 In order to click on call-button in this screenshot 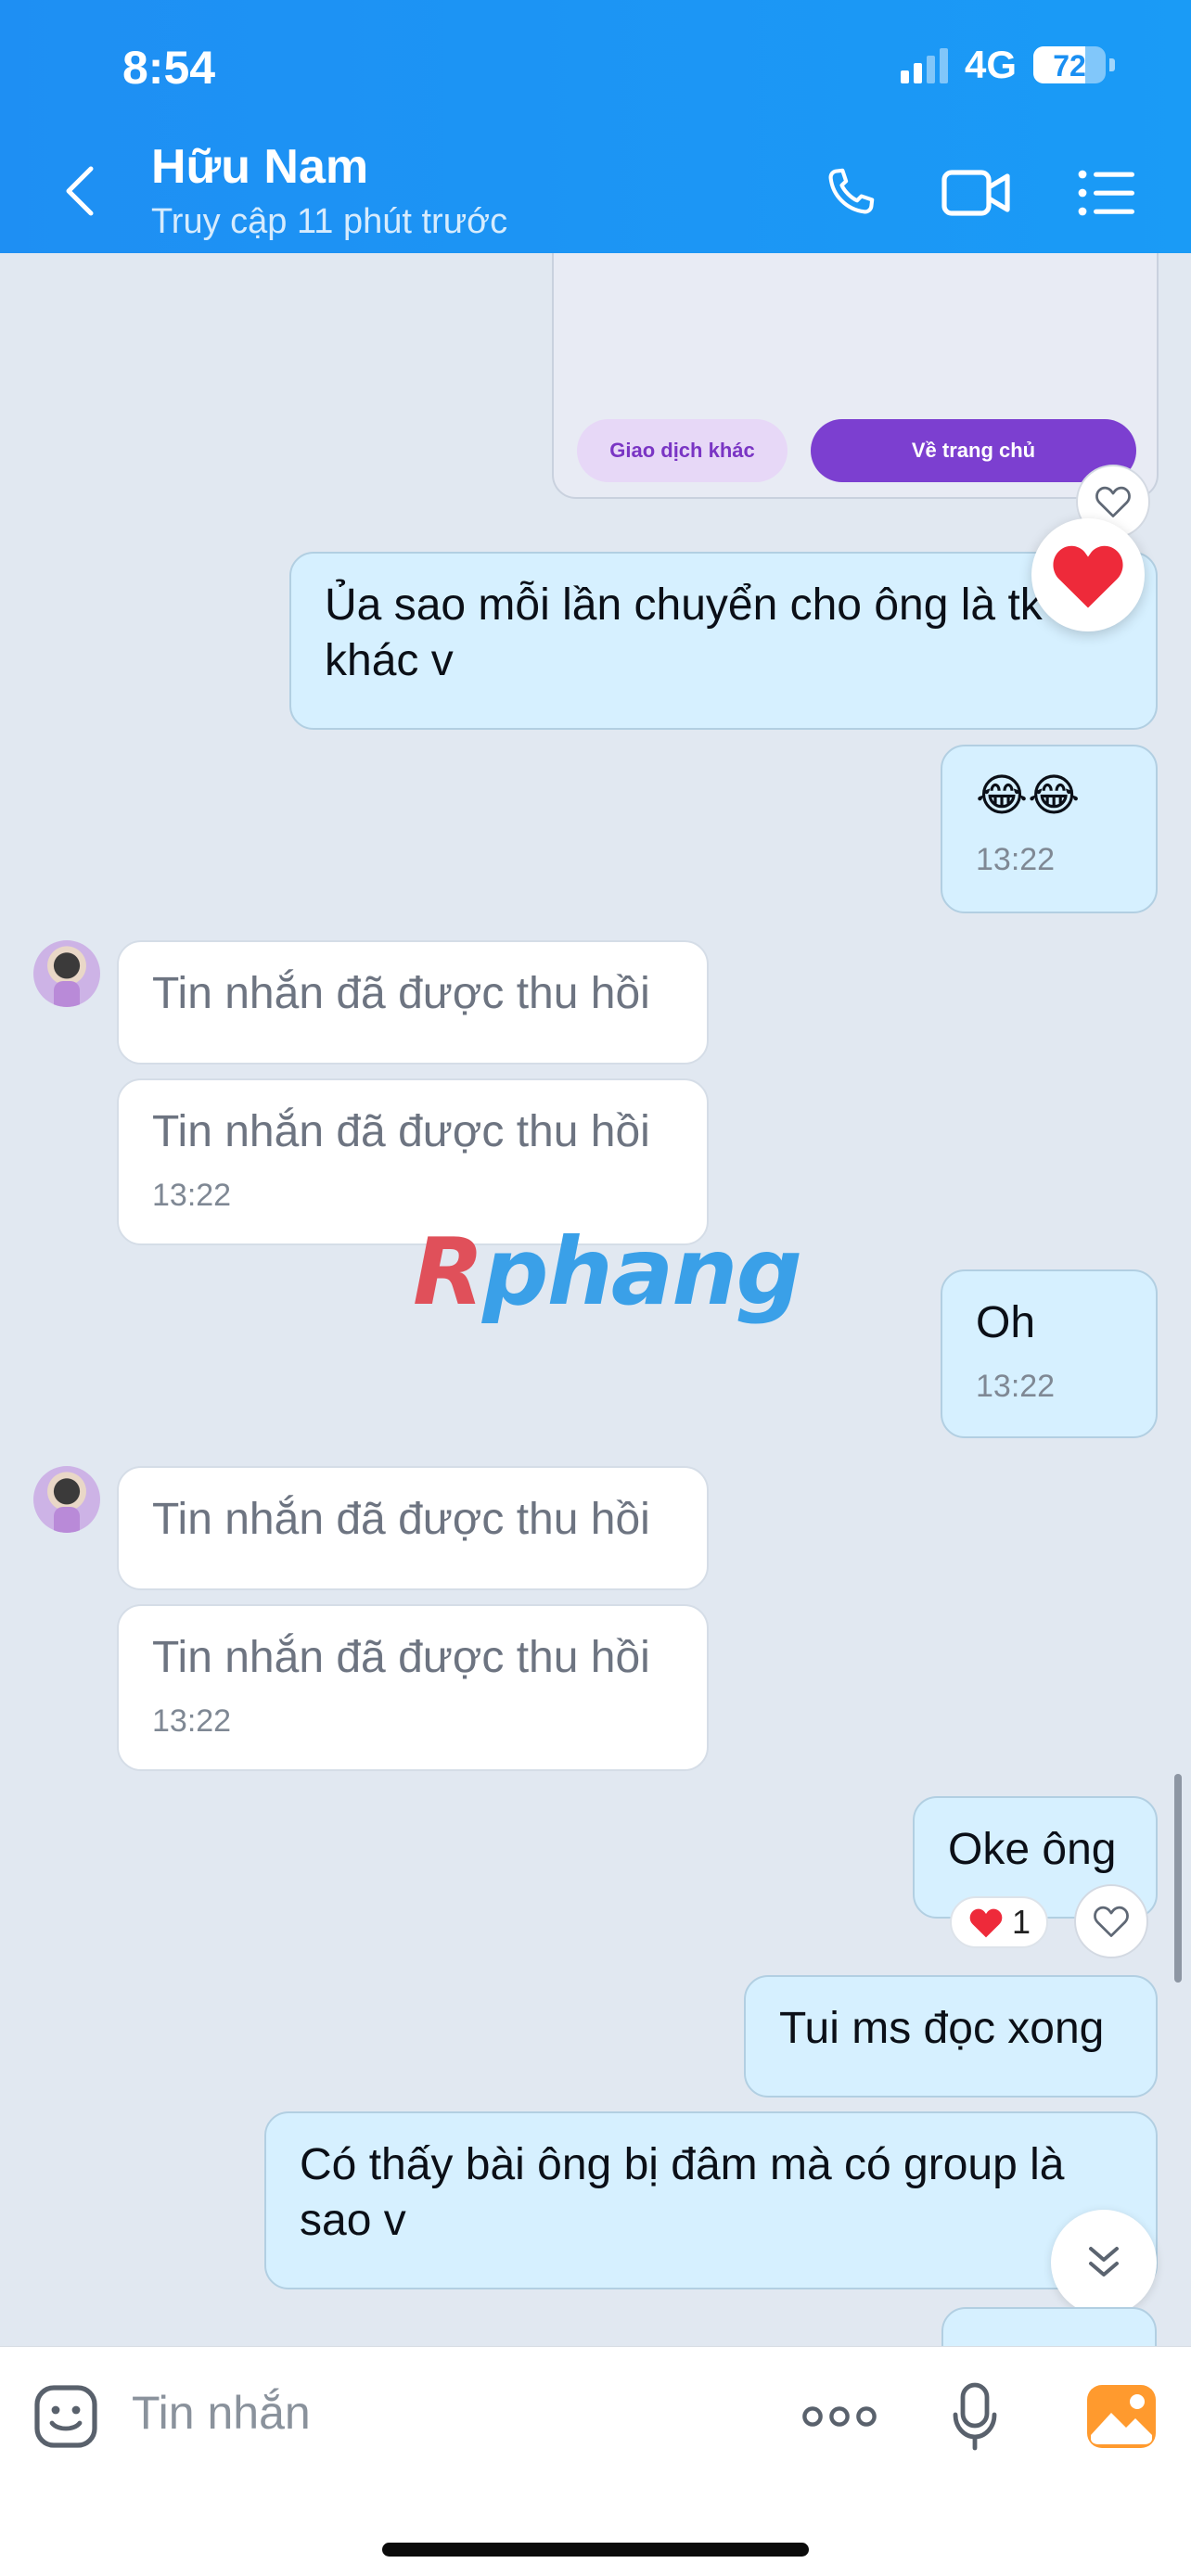, I will do `click(850, 193)`.